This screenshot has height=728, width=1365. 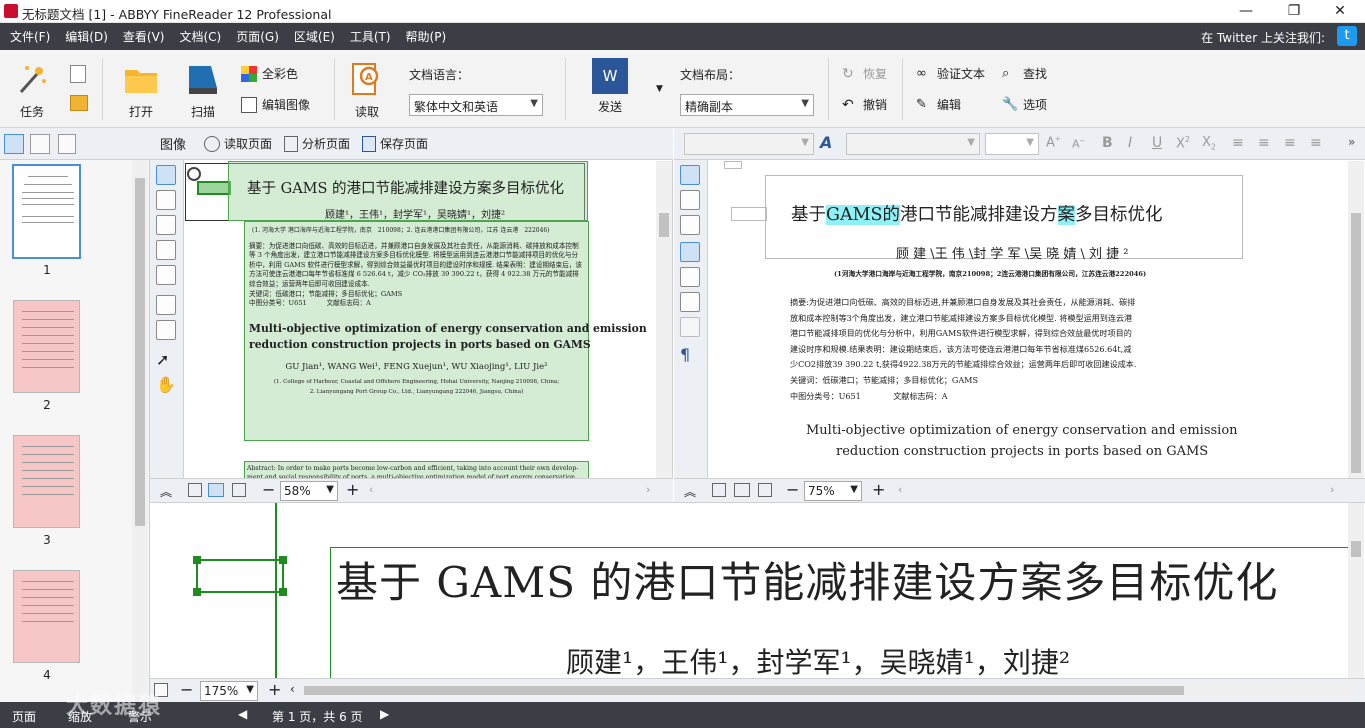 What do you see at coordinates (826, 142) in the screenshot?
I see `style-editor-icon: A` at bounding box center [826, 142].